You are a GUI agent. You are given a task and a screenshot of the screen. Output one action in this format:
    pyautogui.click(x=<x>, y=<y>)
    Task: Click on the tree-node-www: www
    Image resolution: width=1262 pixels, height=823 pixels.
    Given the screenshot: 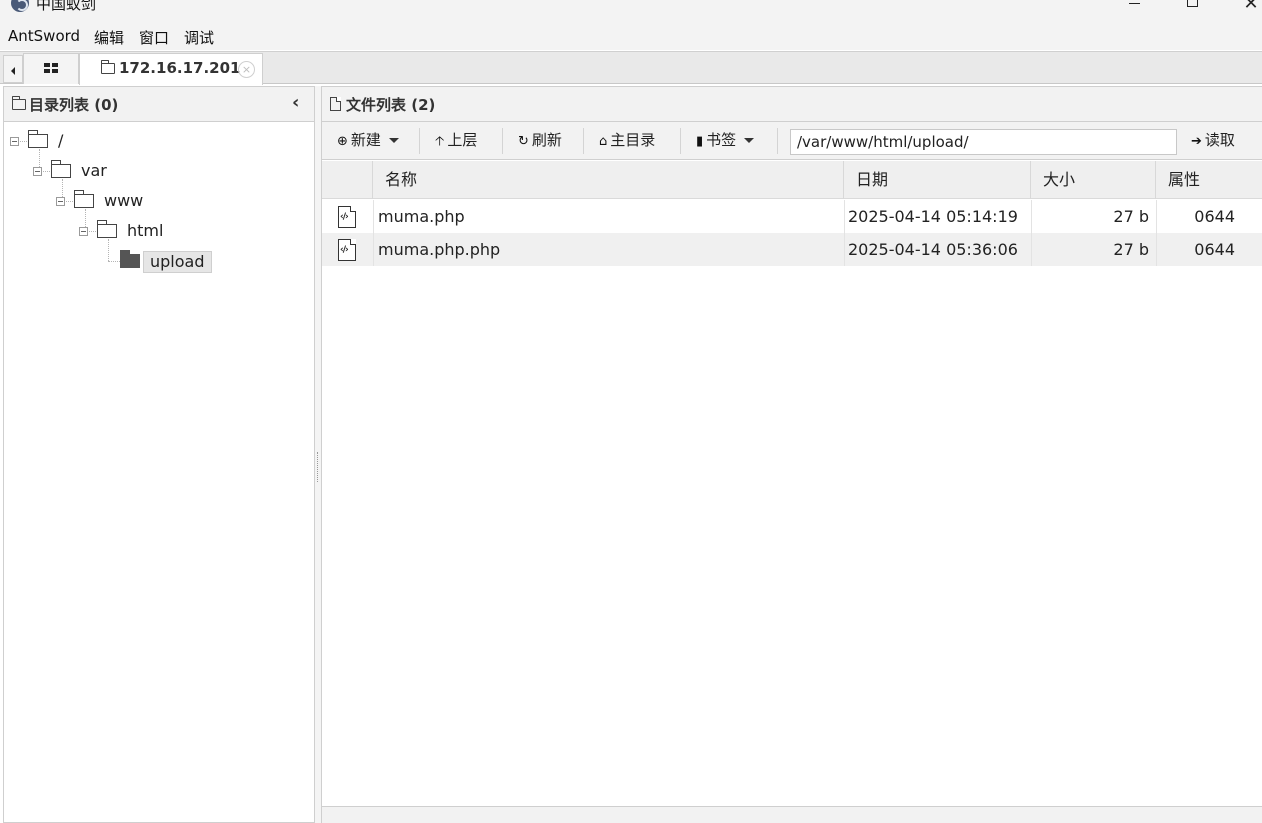 What is the action you would take?
    pyautogui.click(x=123, y=200)
    